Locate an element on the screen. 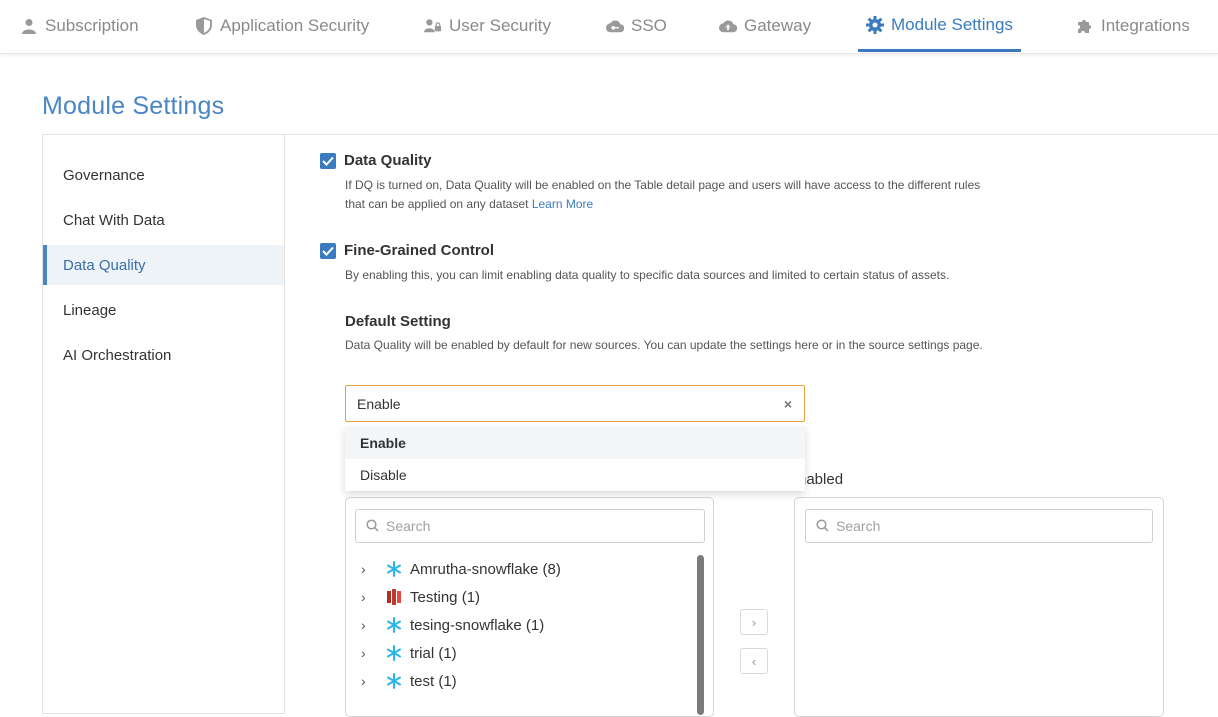  tree-item-label: trial (1) is located at coordinates (433, 653).